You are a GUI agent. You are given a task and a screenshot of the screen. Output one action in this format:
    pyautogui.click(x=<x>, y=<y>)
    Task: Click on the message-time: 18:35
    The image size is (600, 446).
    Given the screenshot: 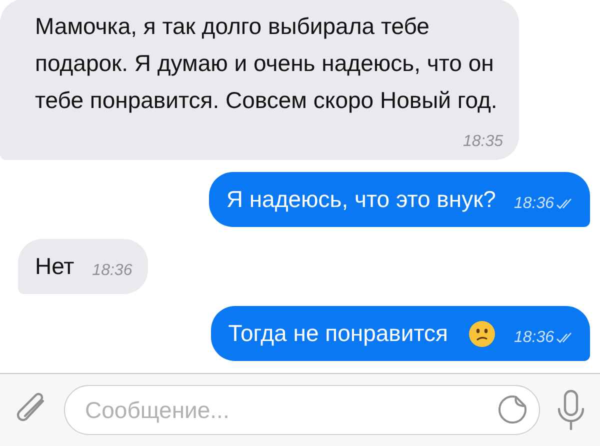 What is the action you would take?
    pyautogui.click(x=482, y=142)
    